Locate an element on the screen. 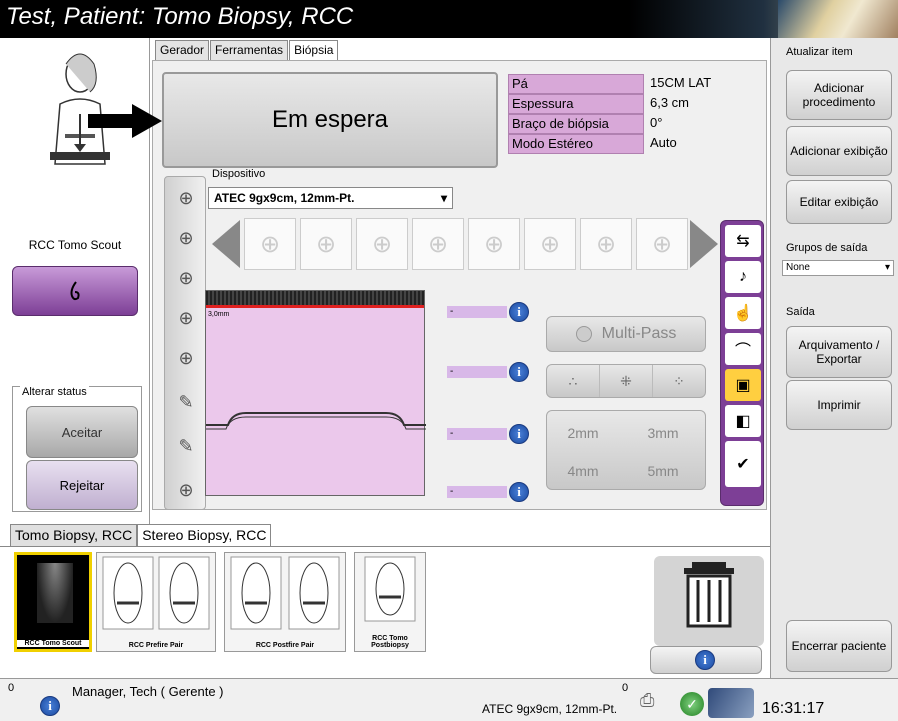 This screenshot has width=898, height=721. info-label: Modo Estéreo is located at coordinates (576, 144).